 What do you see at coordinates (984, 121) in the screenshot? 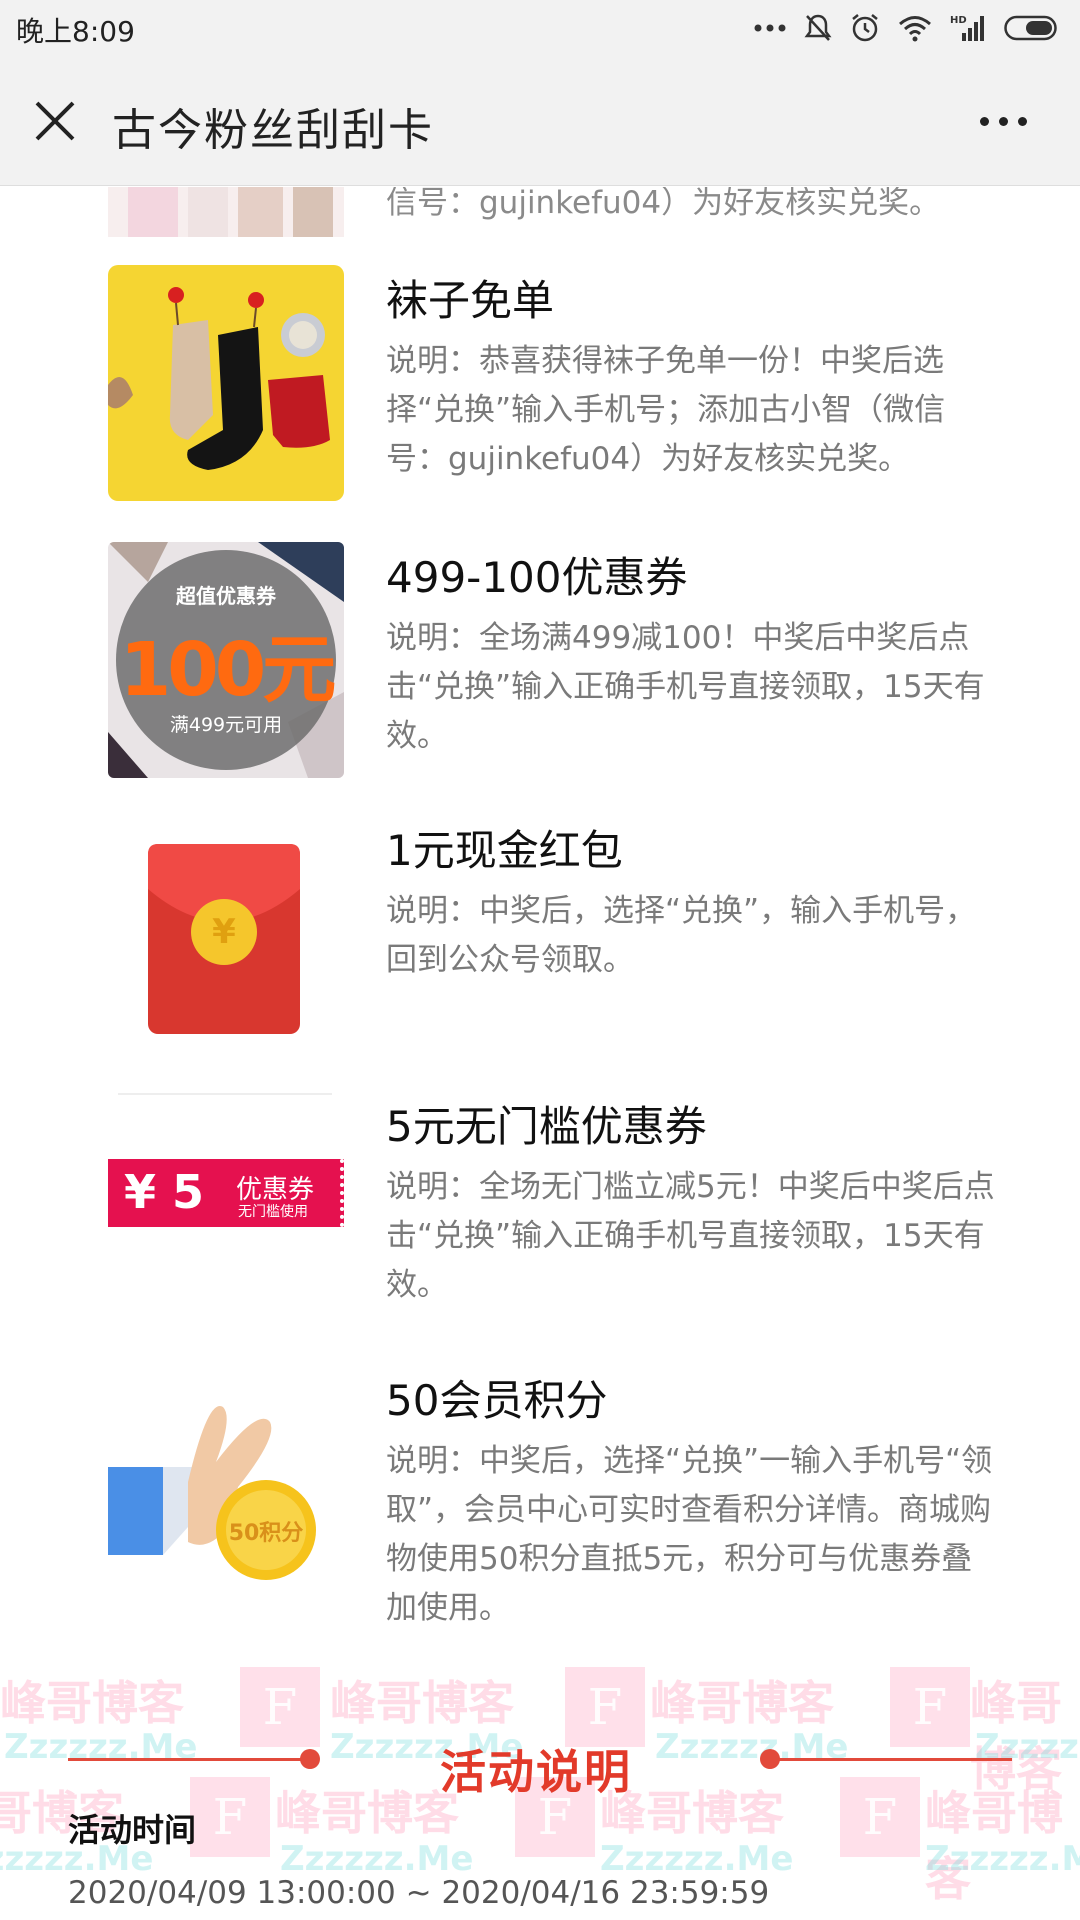
I see `more-icon` at bounding box center [984, 121].